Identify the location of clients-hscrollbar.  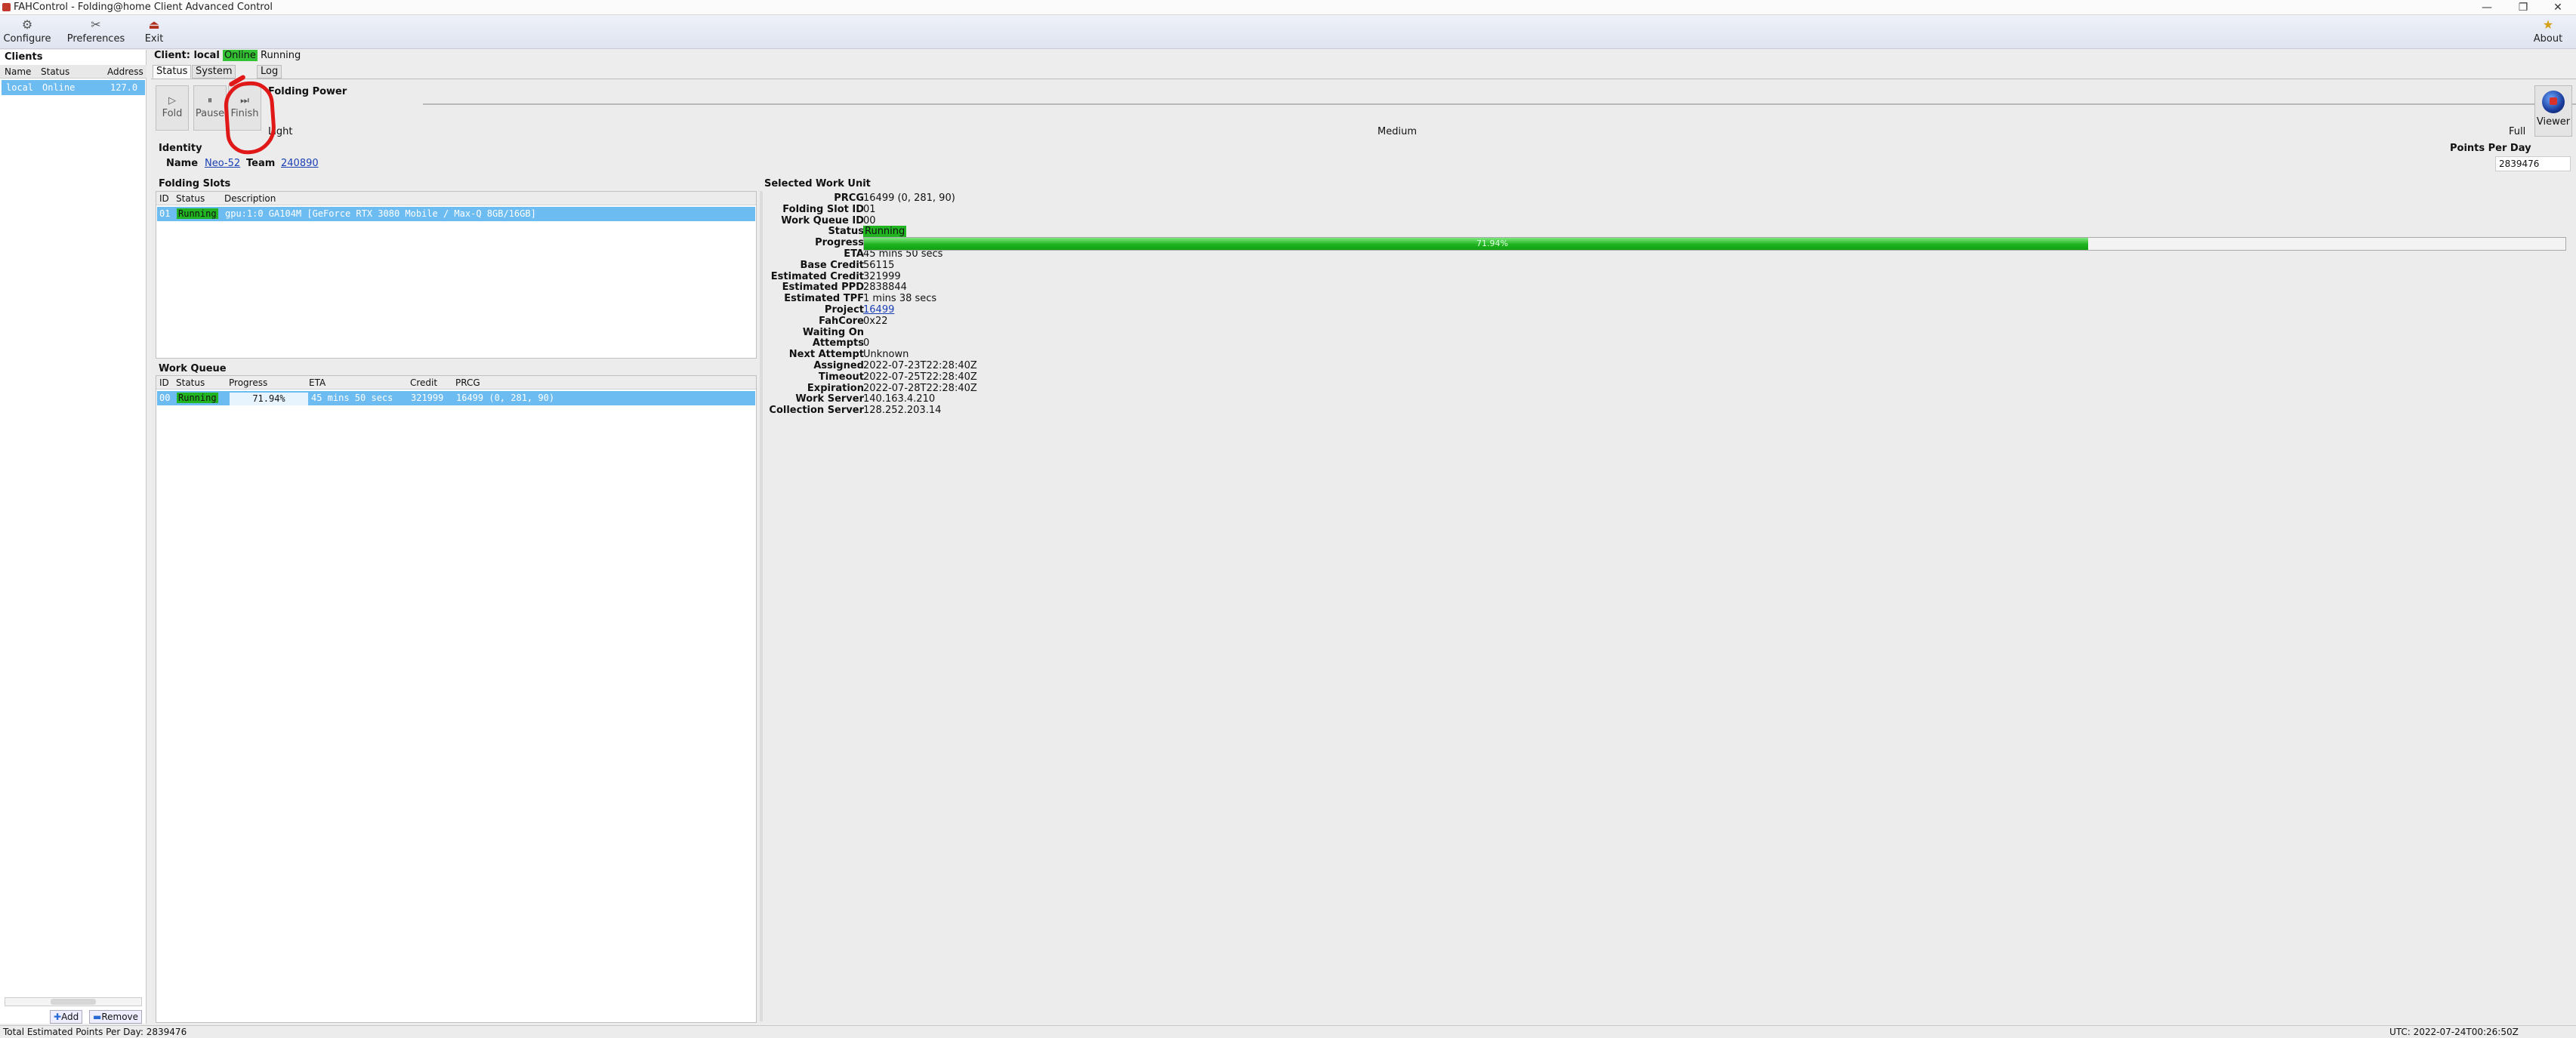
(73, 1001).